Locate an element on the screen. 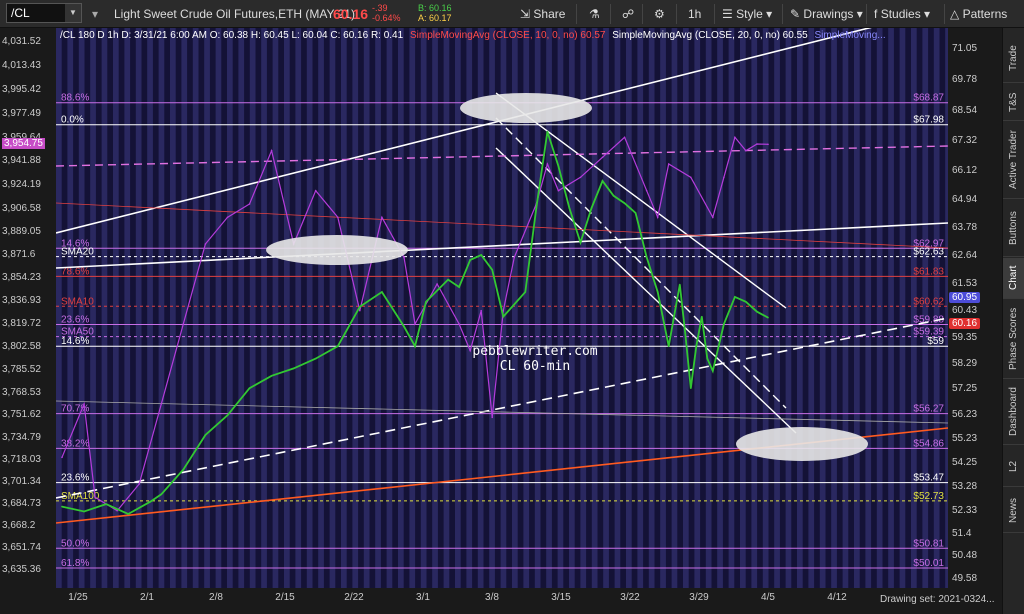 The image size is (1024, 614). drawings-button: ✎ Drawings ▾ is located at coordinates (826, 14).